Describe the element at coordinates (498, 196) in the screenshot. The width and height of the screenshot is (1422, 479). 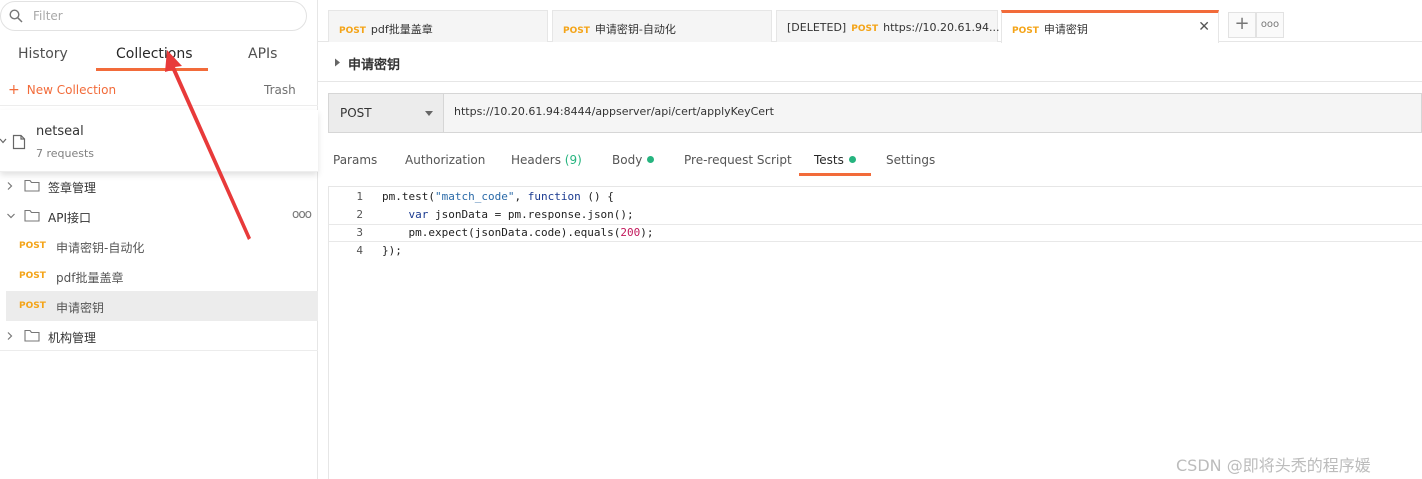
I see `code-line: pm.test("match_code", function () {` at that location.